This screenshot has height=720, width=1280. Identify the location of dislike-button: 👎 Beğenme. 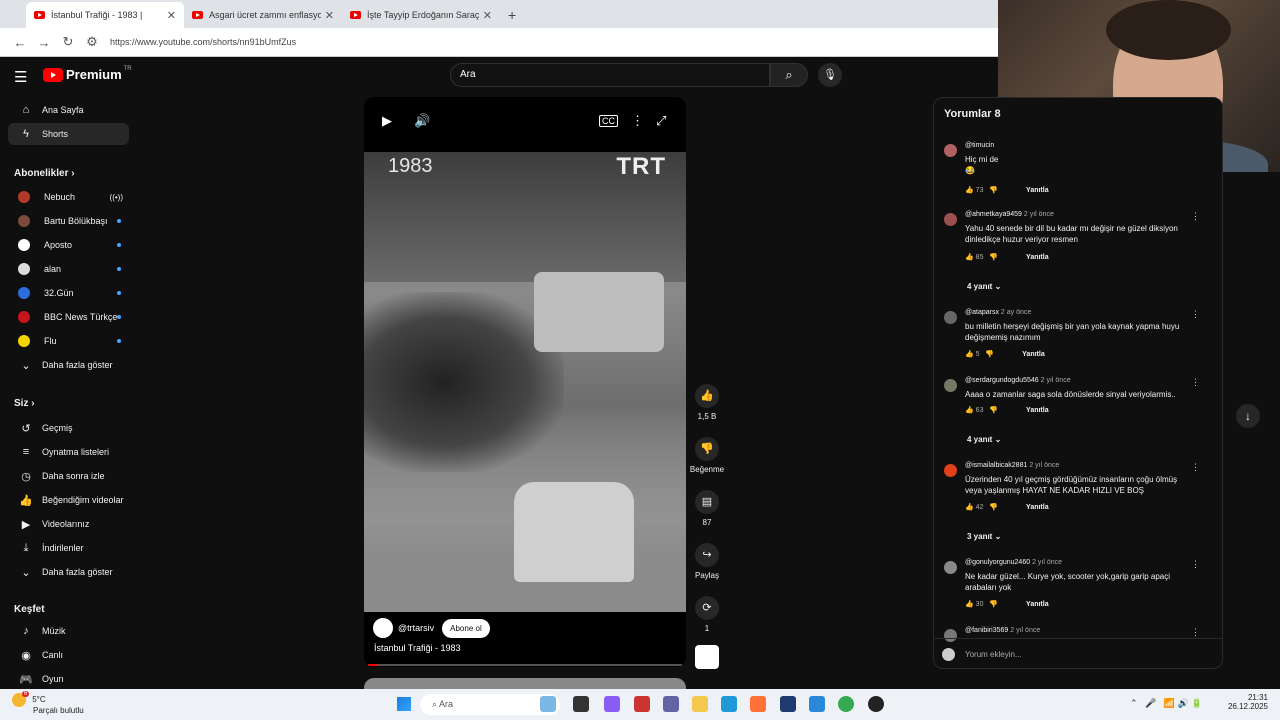
(707, 455).